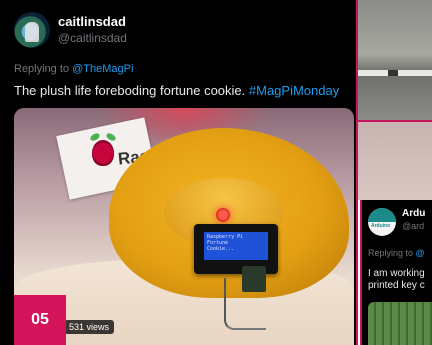 This screenshot has width=432, height=345. I want to click on step-number-badge: 05, so click(40, 320).